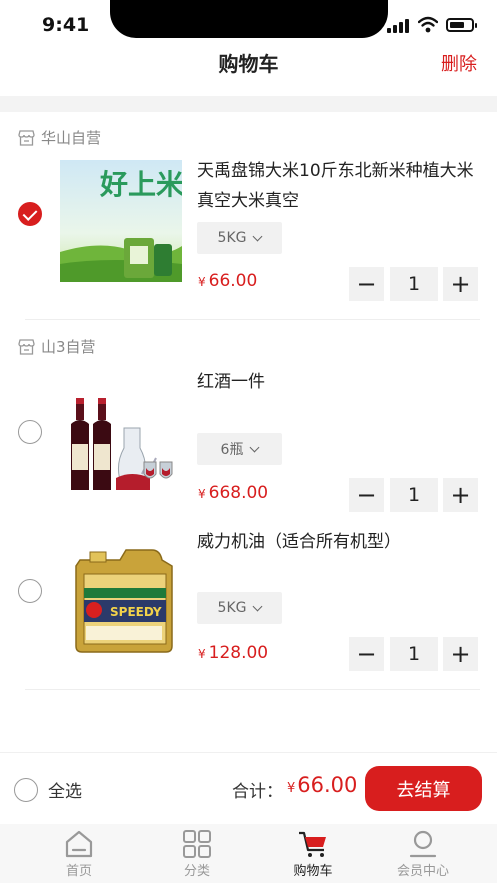  Describe the element at coordinates (339, 186) in the screenshot. I see `product-name: 天禹盘锦大米10斤东北新米种植大米真空大米真空` at that location.